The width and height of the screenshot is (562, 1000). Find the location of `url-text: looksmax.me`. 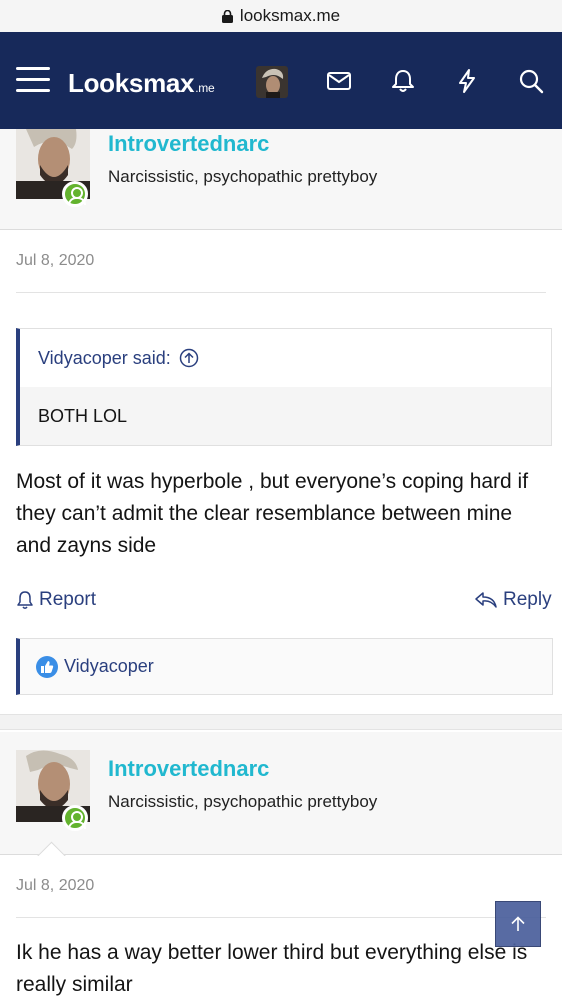

url-text: looksmax.me is located at coordinates (290, 15).